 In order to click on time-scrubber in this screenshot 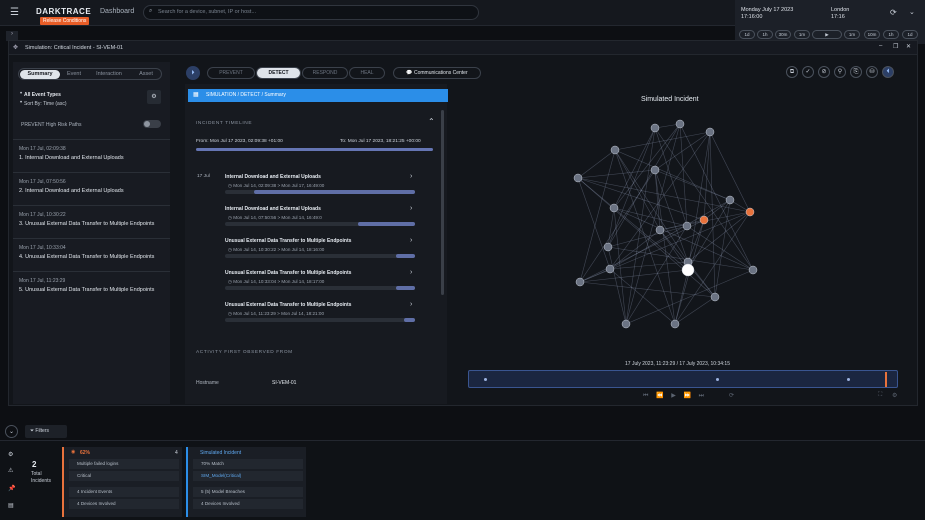, I will do `click(683, 379)`.